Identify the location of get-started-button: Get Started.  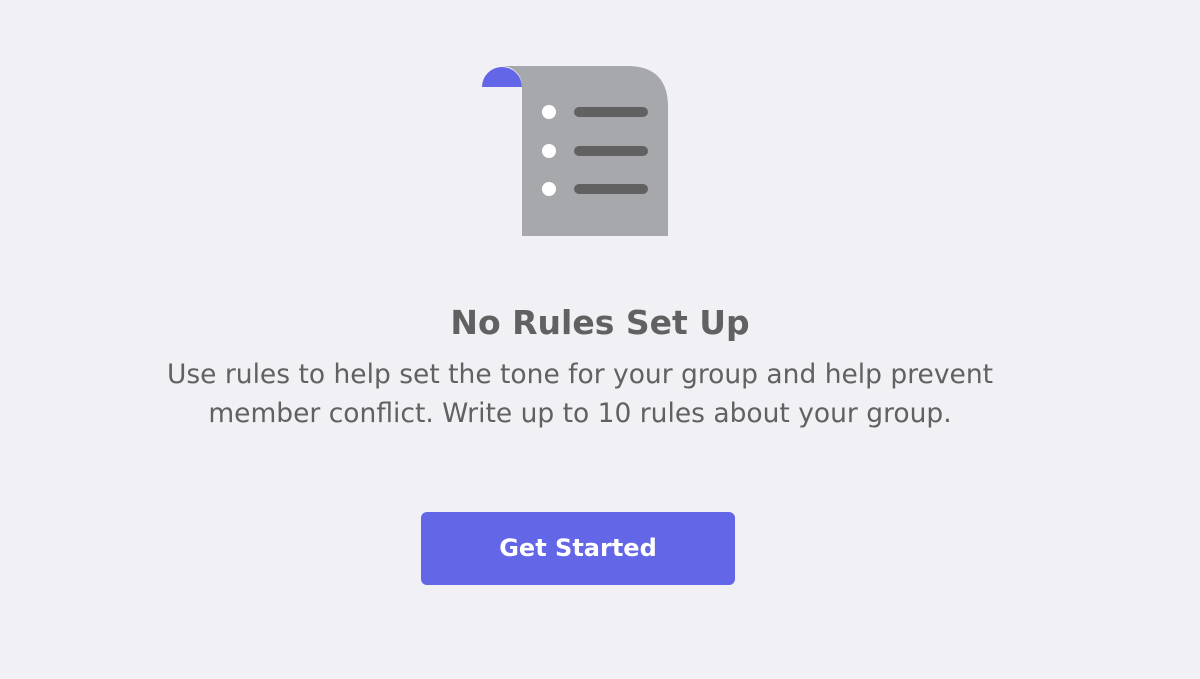
(578, 548).